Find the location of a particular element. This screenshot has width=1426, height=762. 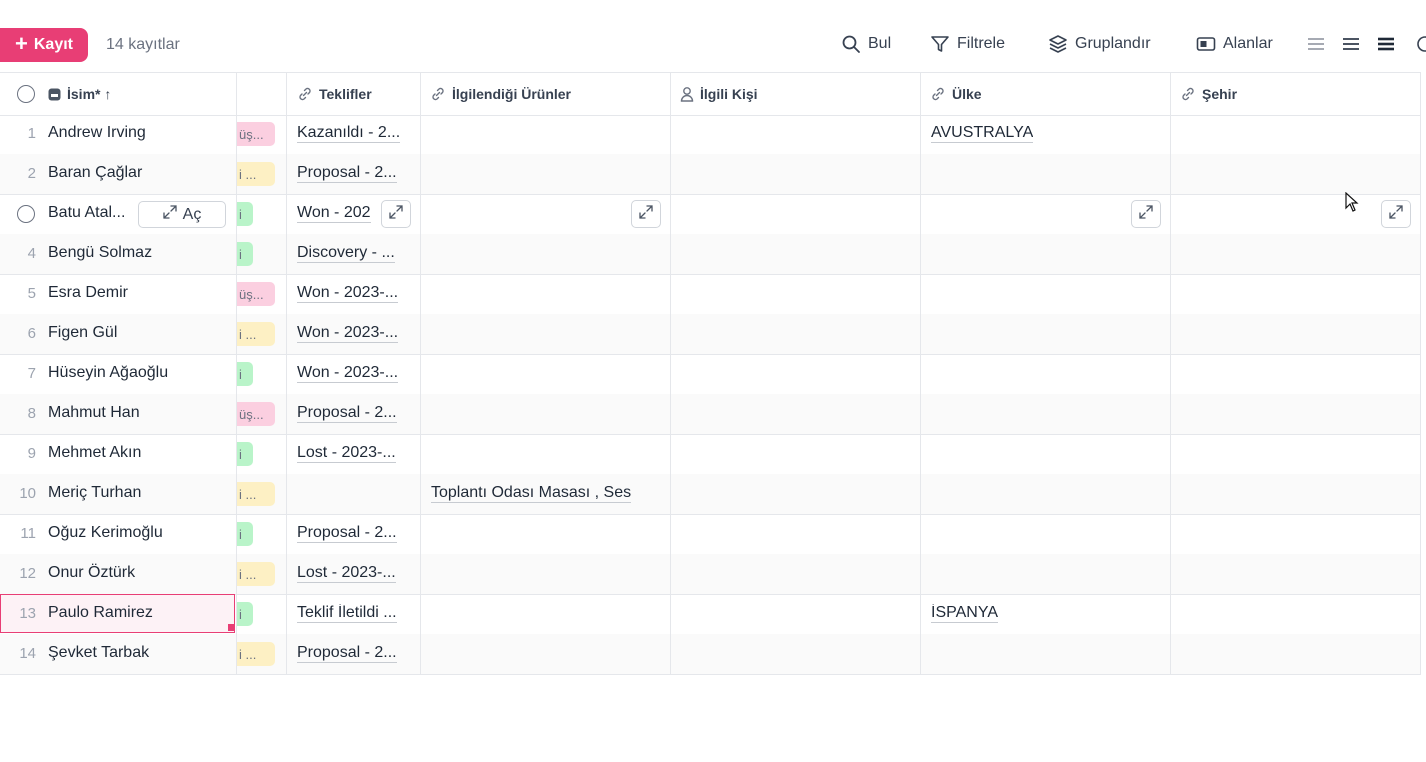

column-header-products: İlgilendiği Ürünler is located at coordinates (500, 94).